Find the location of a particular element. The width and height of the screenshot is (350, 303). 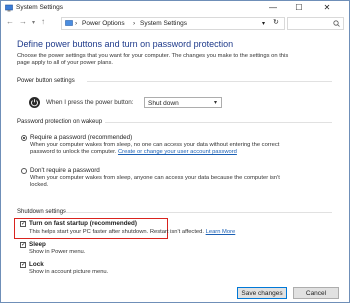

cancel-button: Cancel is located at coordinates (316, 293).